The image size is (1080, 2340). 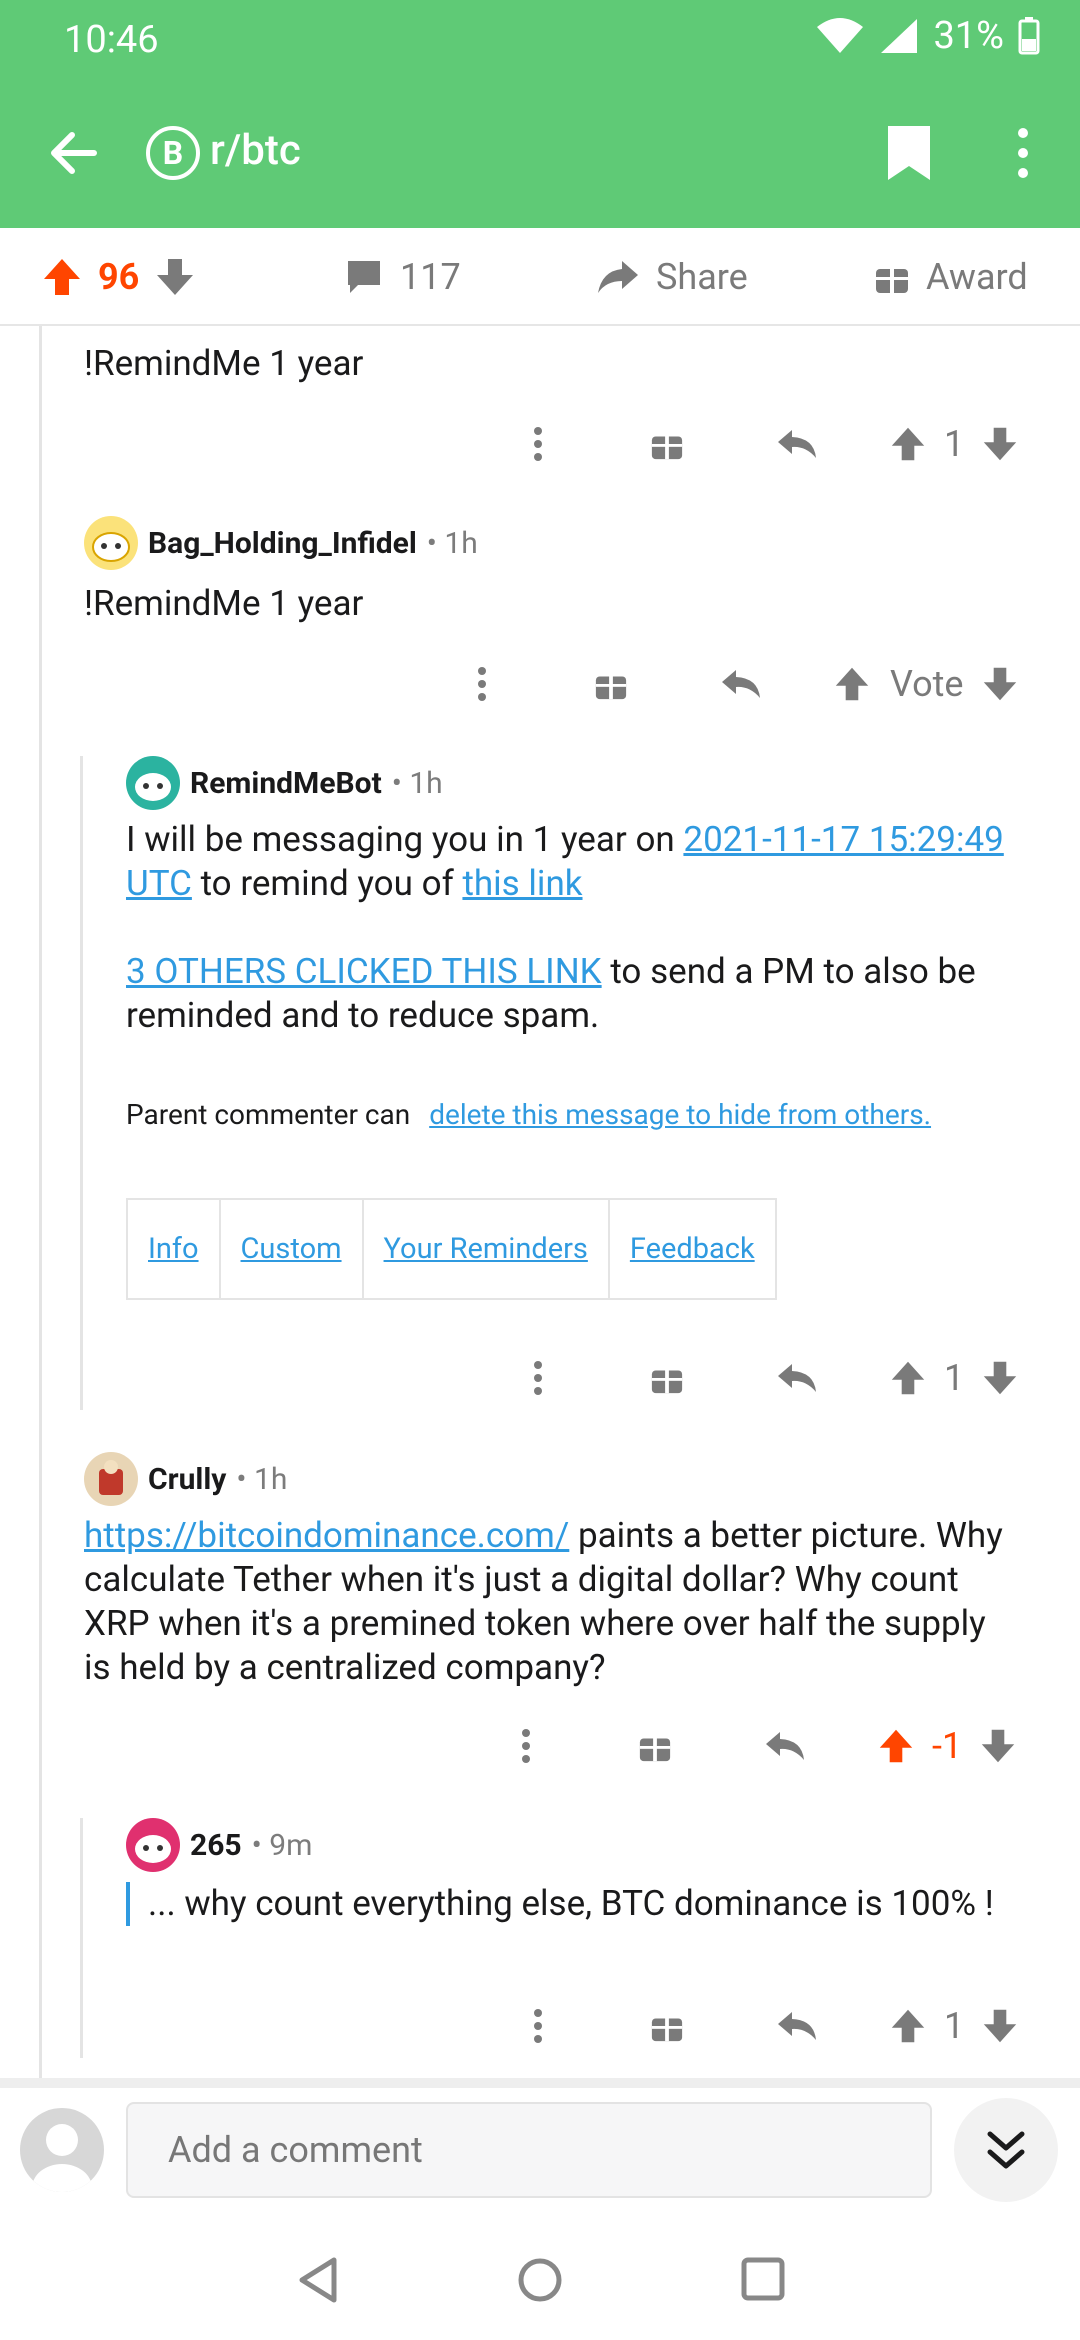 I want to click on comment-score: -1, so click(x=947, y=1746).